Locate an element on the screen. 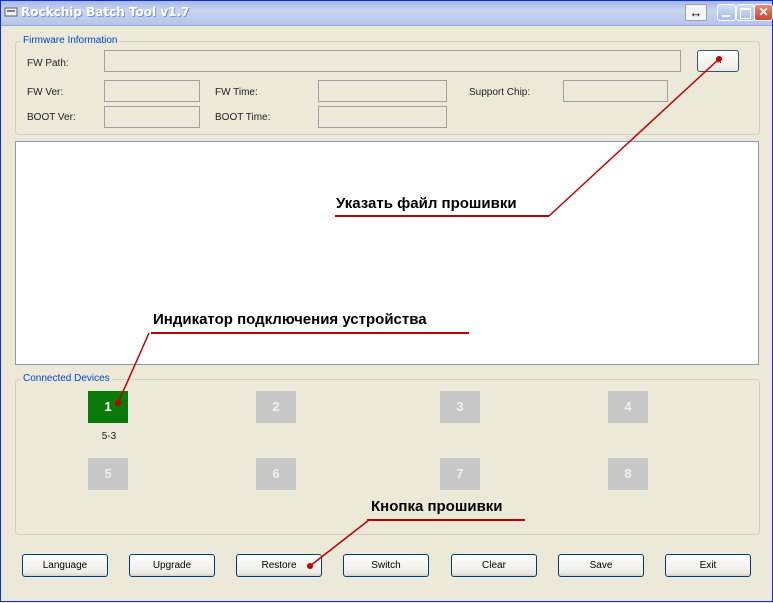 The image size is (773, 603). boot-time-field is located at coordinates (382, 117).